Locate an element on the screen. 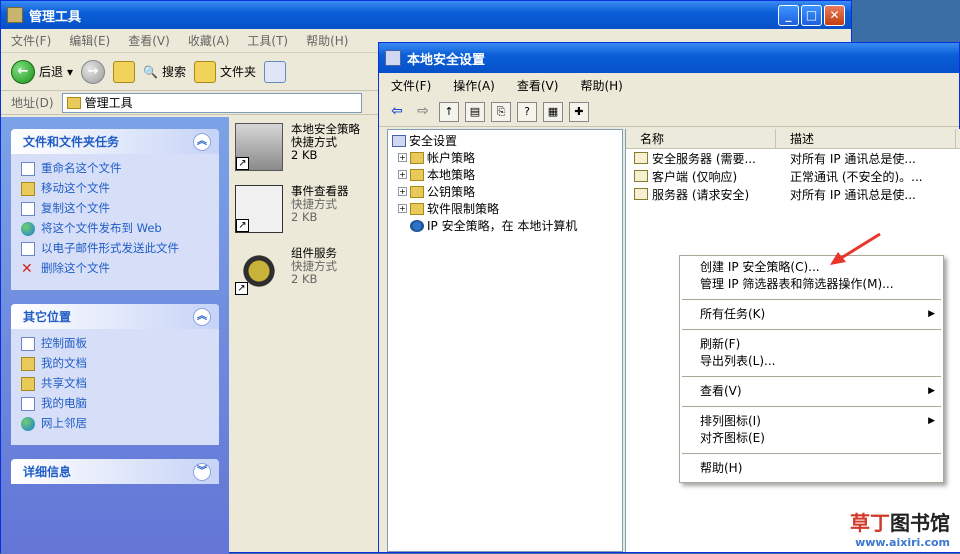 Image resolution: width=960 pixels, height=554 pixels. policy-icon is located at coordinates (641, 194).